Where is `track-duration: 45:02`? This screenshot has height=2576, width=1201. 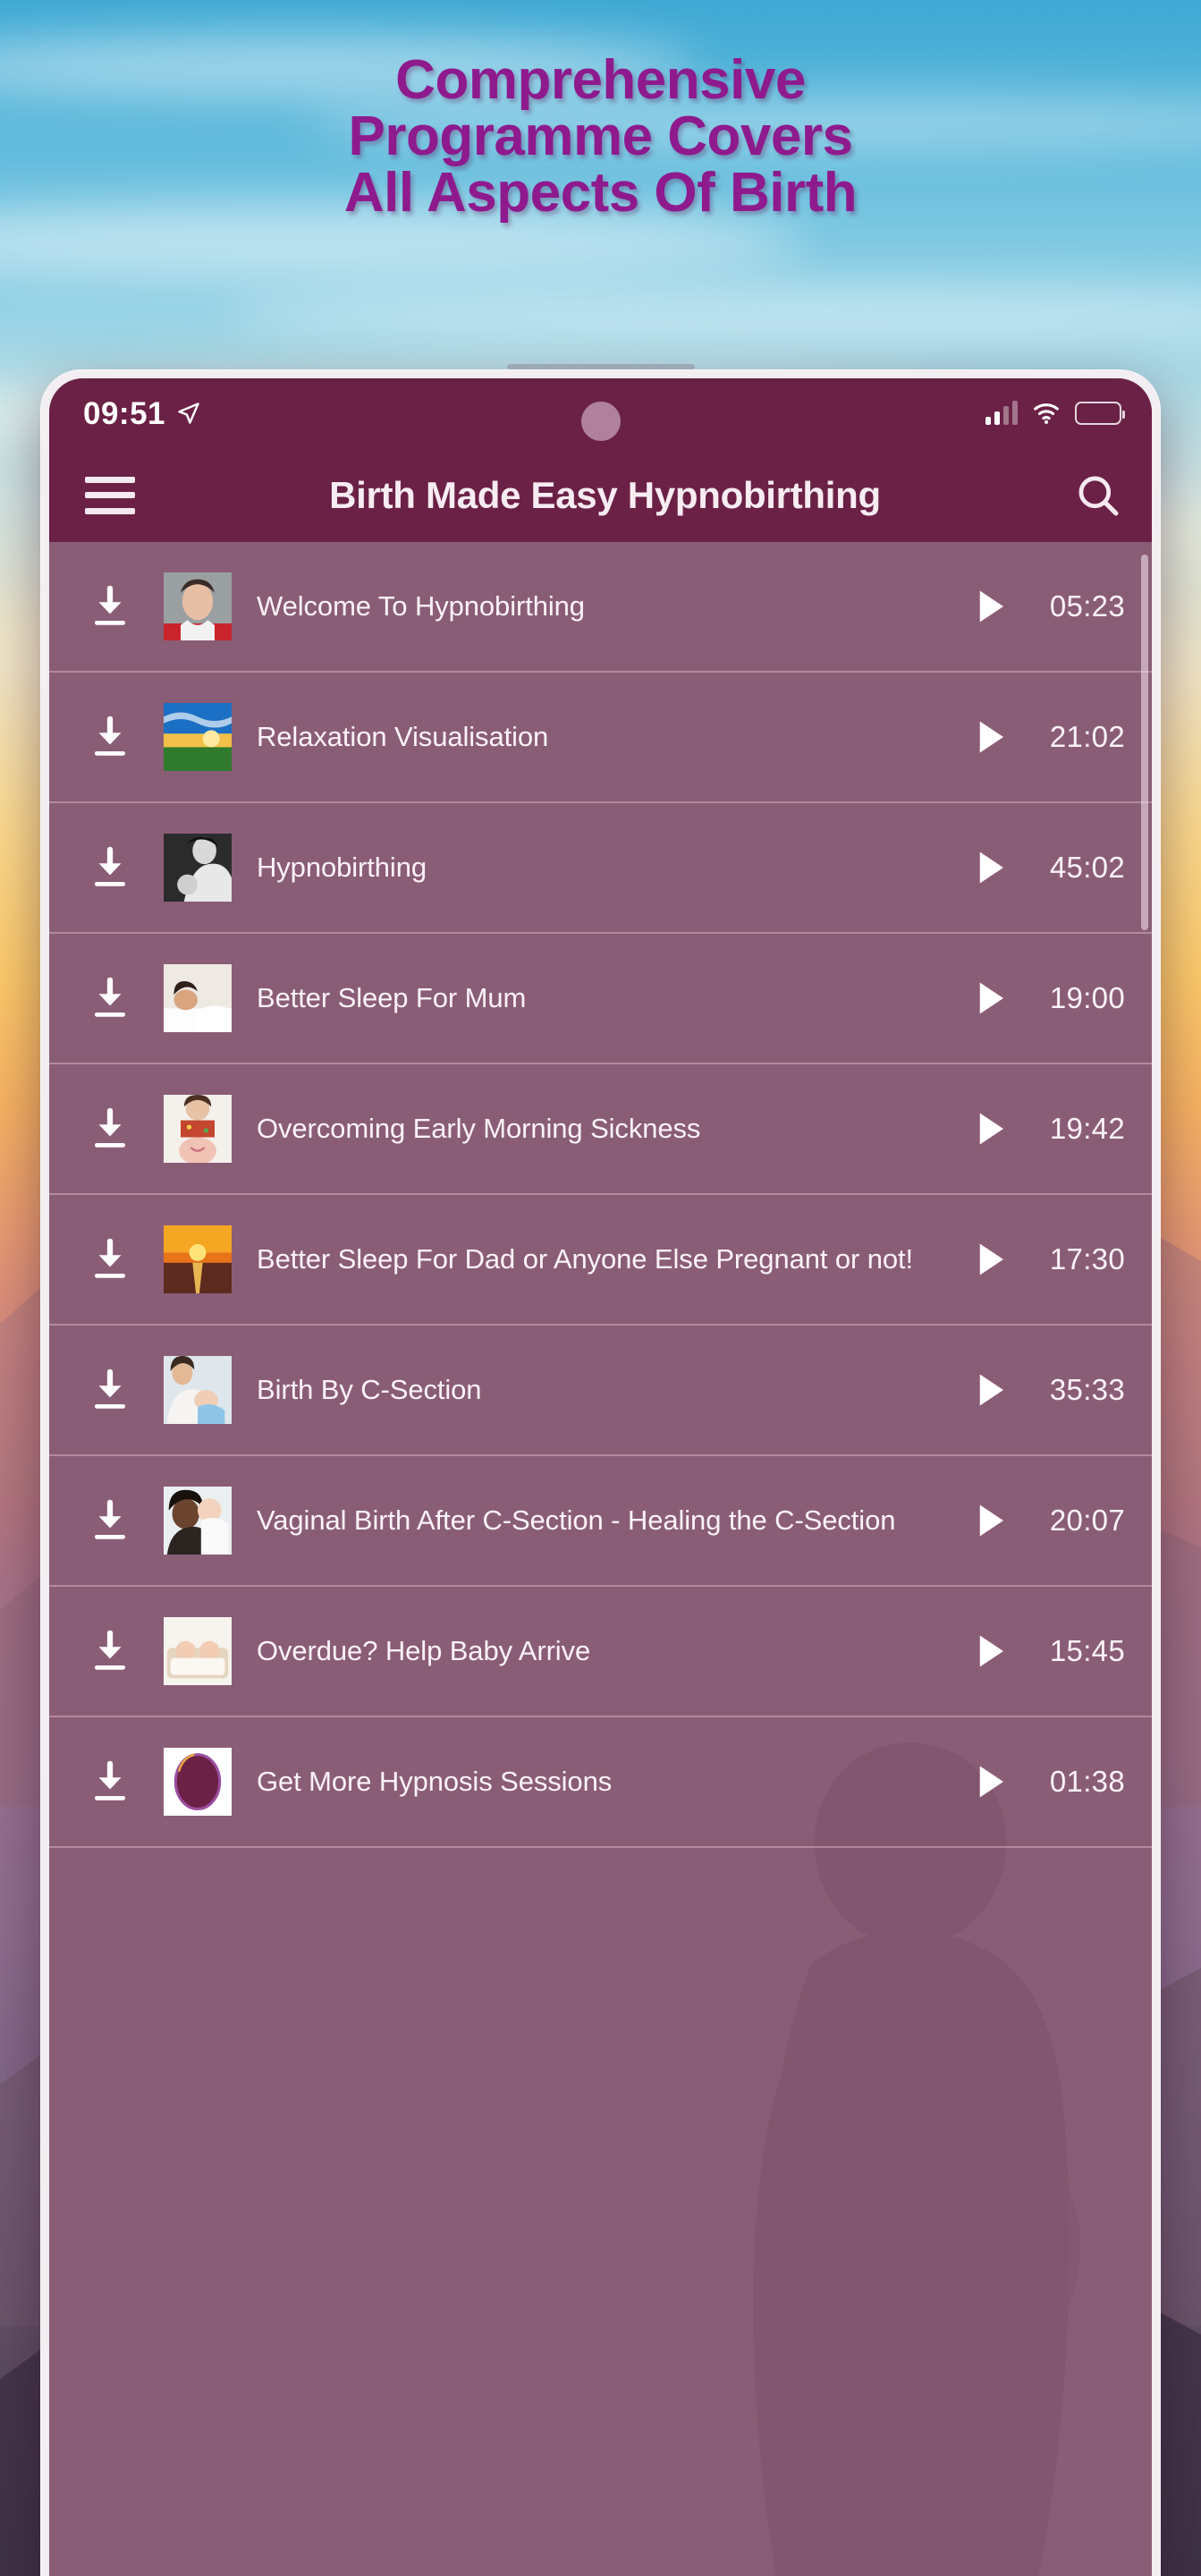
track-duration: 45:02 is located at coordinates (1087, 867).